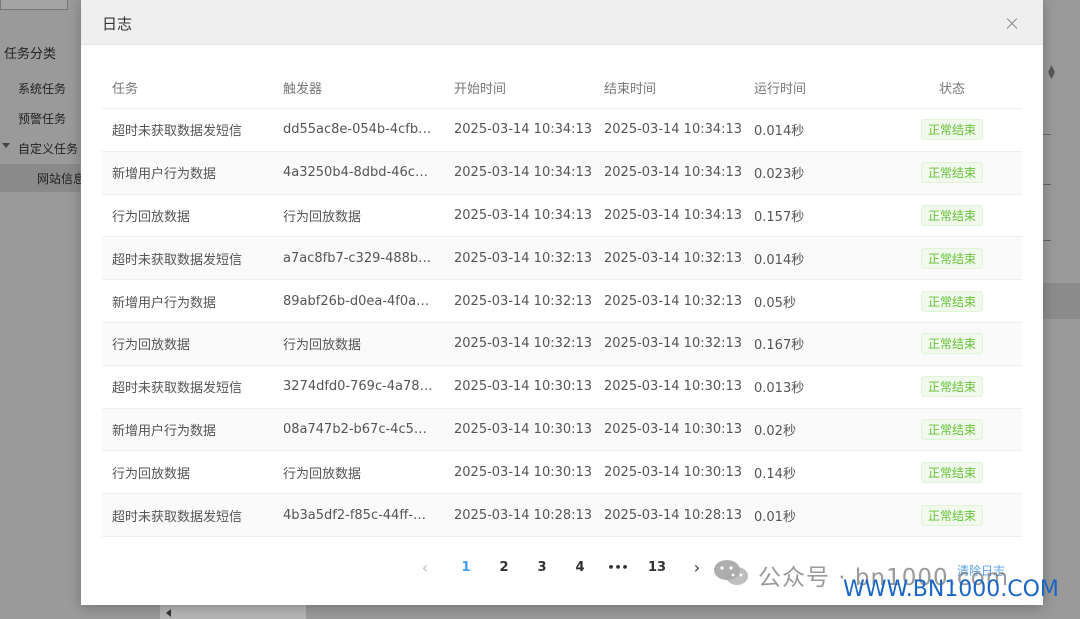  I want to click on tree-item-custom-tasks: 自定义任务, so click(48, 148).